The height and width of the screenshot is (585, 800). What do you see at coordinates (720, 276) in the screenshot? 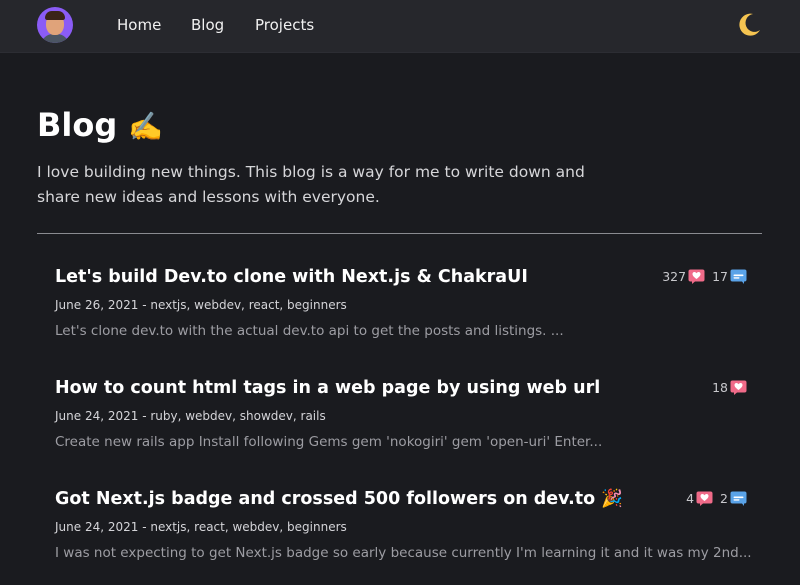
I see `comments-count: 17` at bounding box center [720, 276].